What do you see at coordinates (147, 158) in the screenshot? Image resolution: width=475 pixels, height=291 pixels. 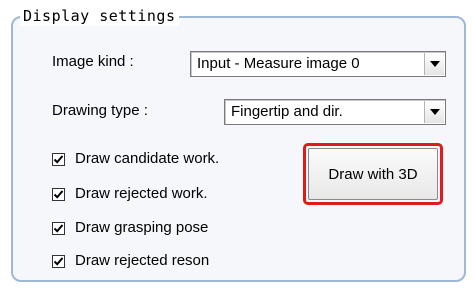 I see `checkbox-label: Draw candidate work.` at bounding box center [147, 158].